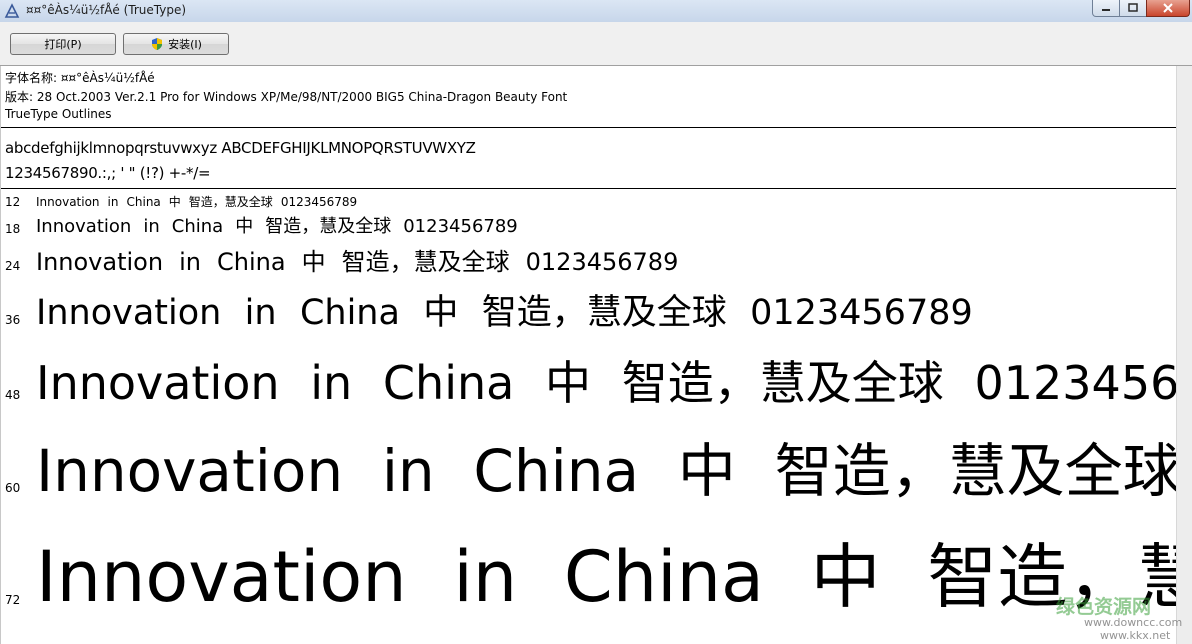 This screenshot has width=1192, height=644. I want to click on install-button-label: 安装(I), so click(185, 44).